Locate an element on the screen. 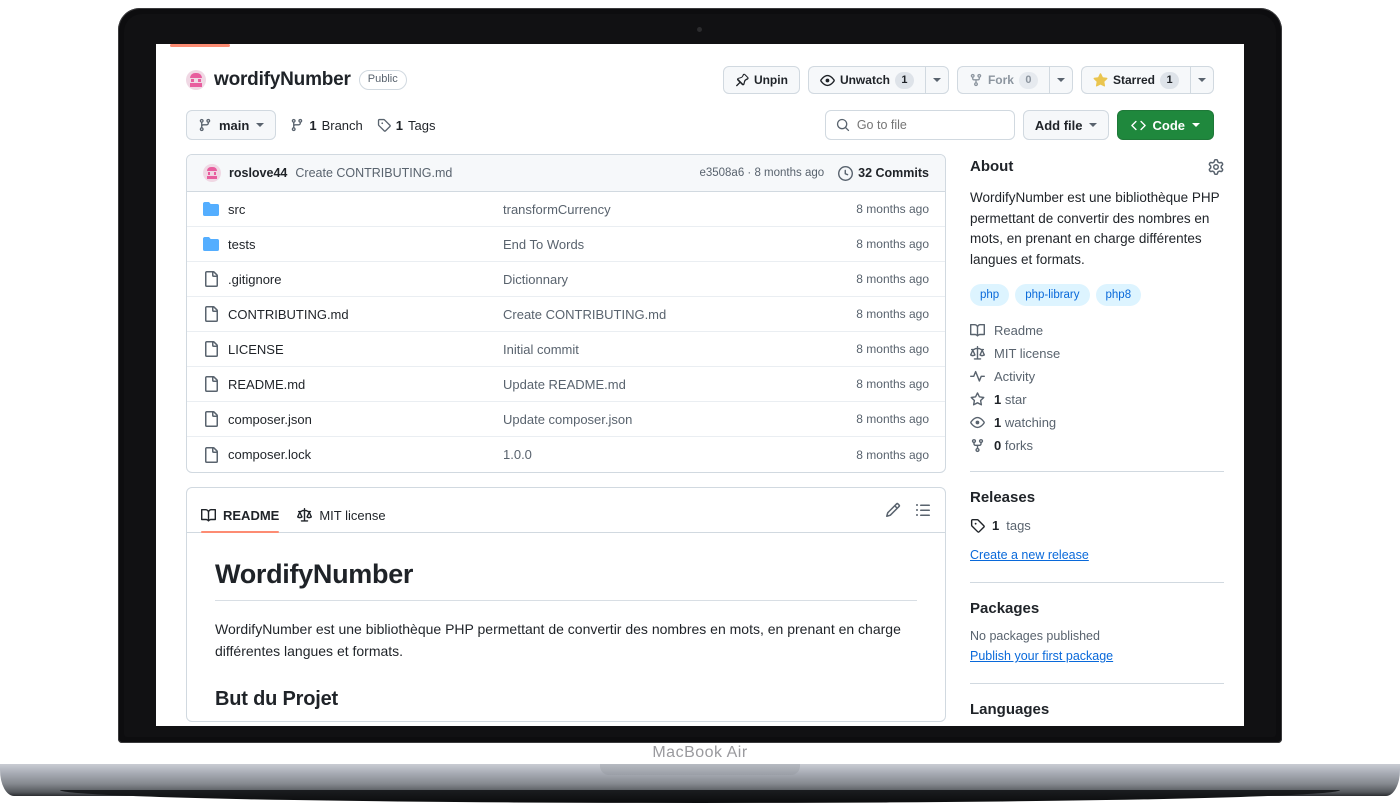 This screenshot has width=1400, height=804. latest-commit-info: roslove44 Create CONTRIBUTING.md is located at coordinates (327, 173).